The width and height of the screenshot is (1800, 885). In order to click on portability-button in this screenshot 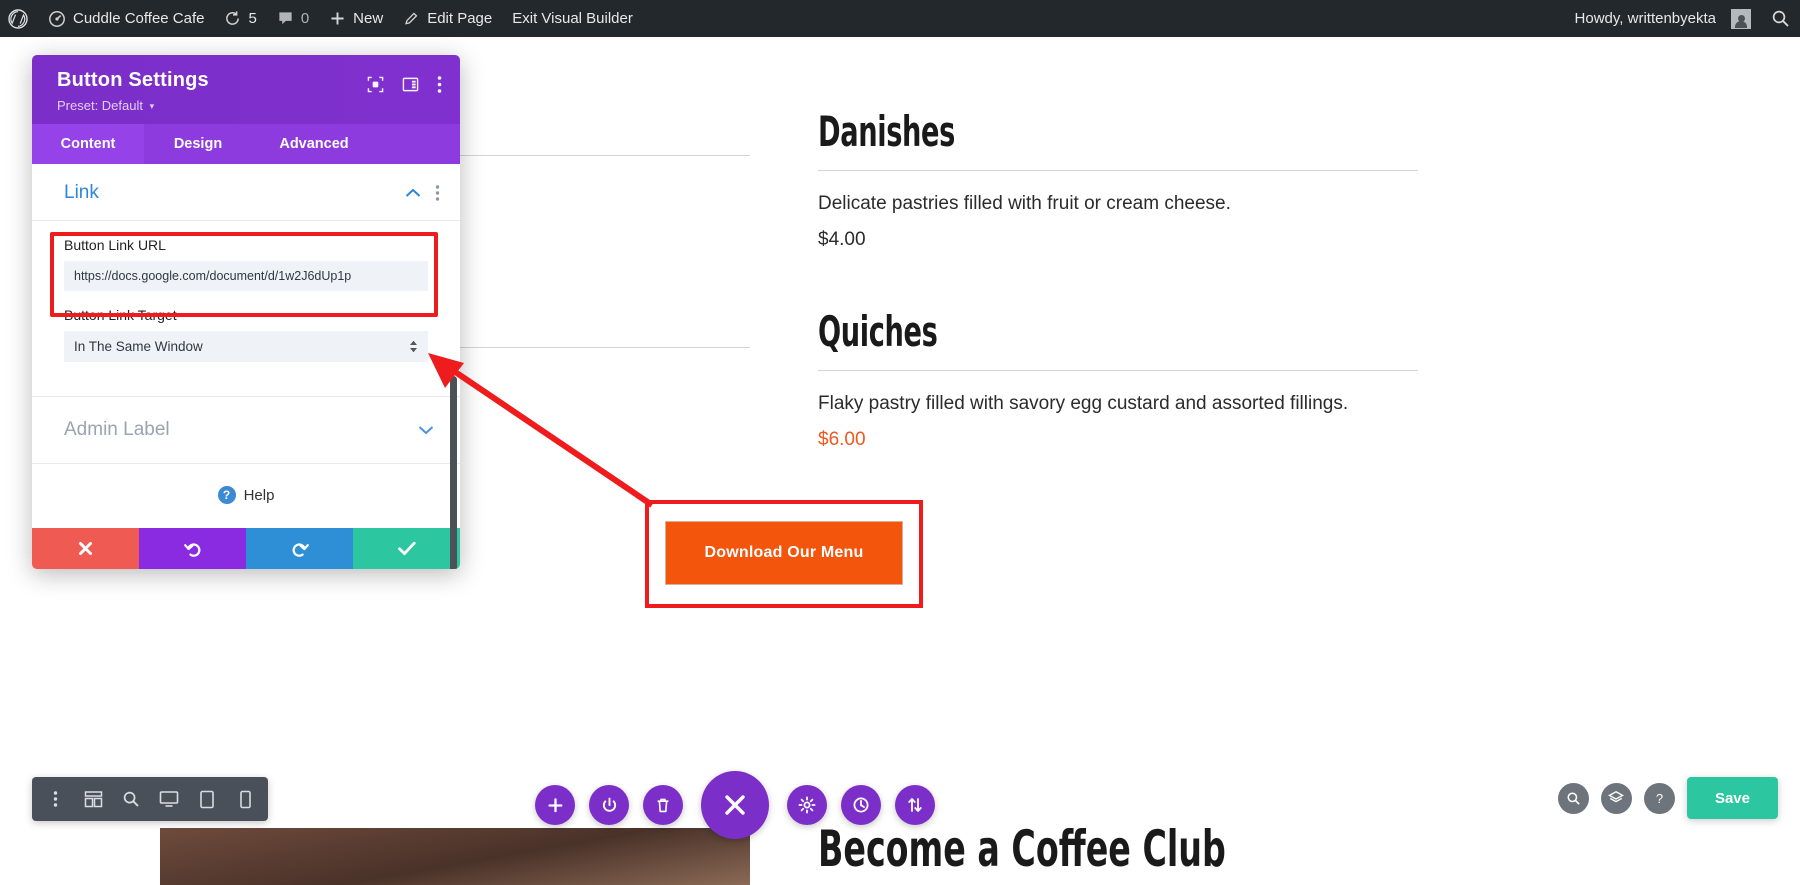, I will do `click(915, 805)`.